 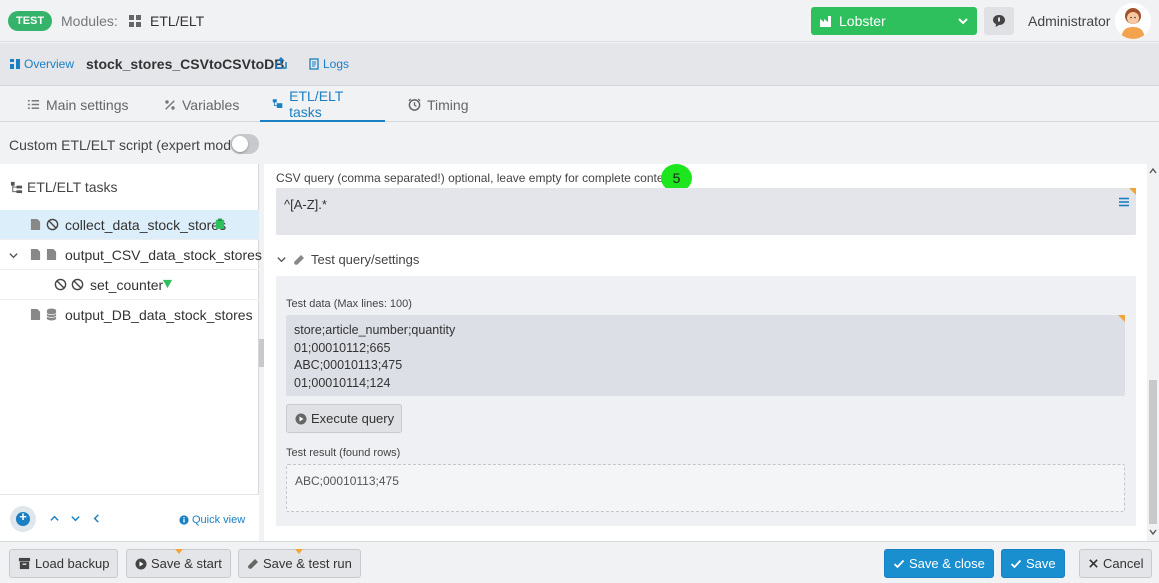 I want to click on load-backup-button: Load backup, so click(x=64, y=563).